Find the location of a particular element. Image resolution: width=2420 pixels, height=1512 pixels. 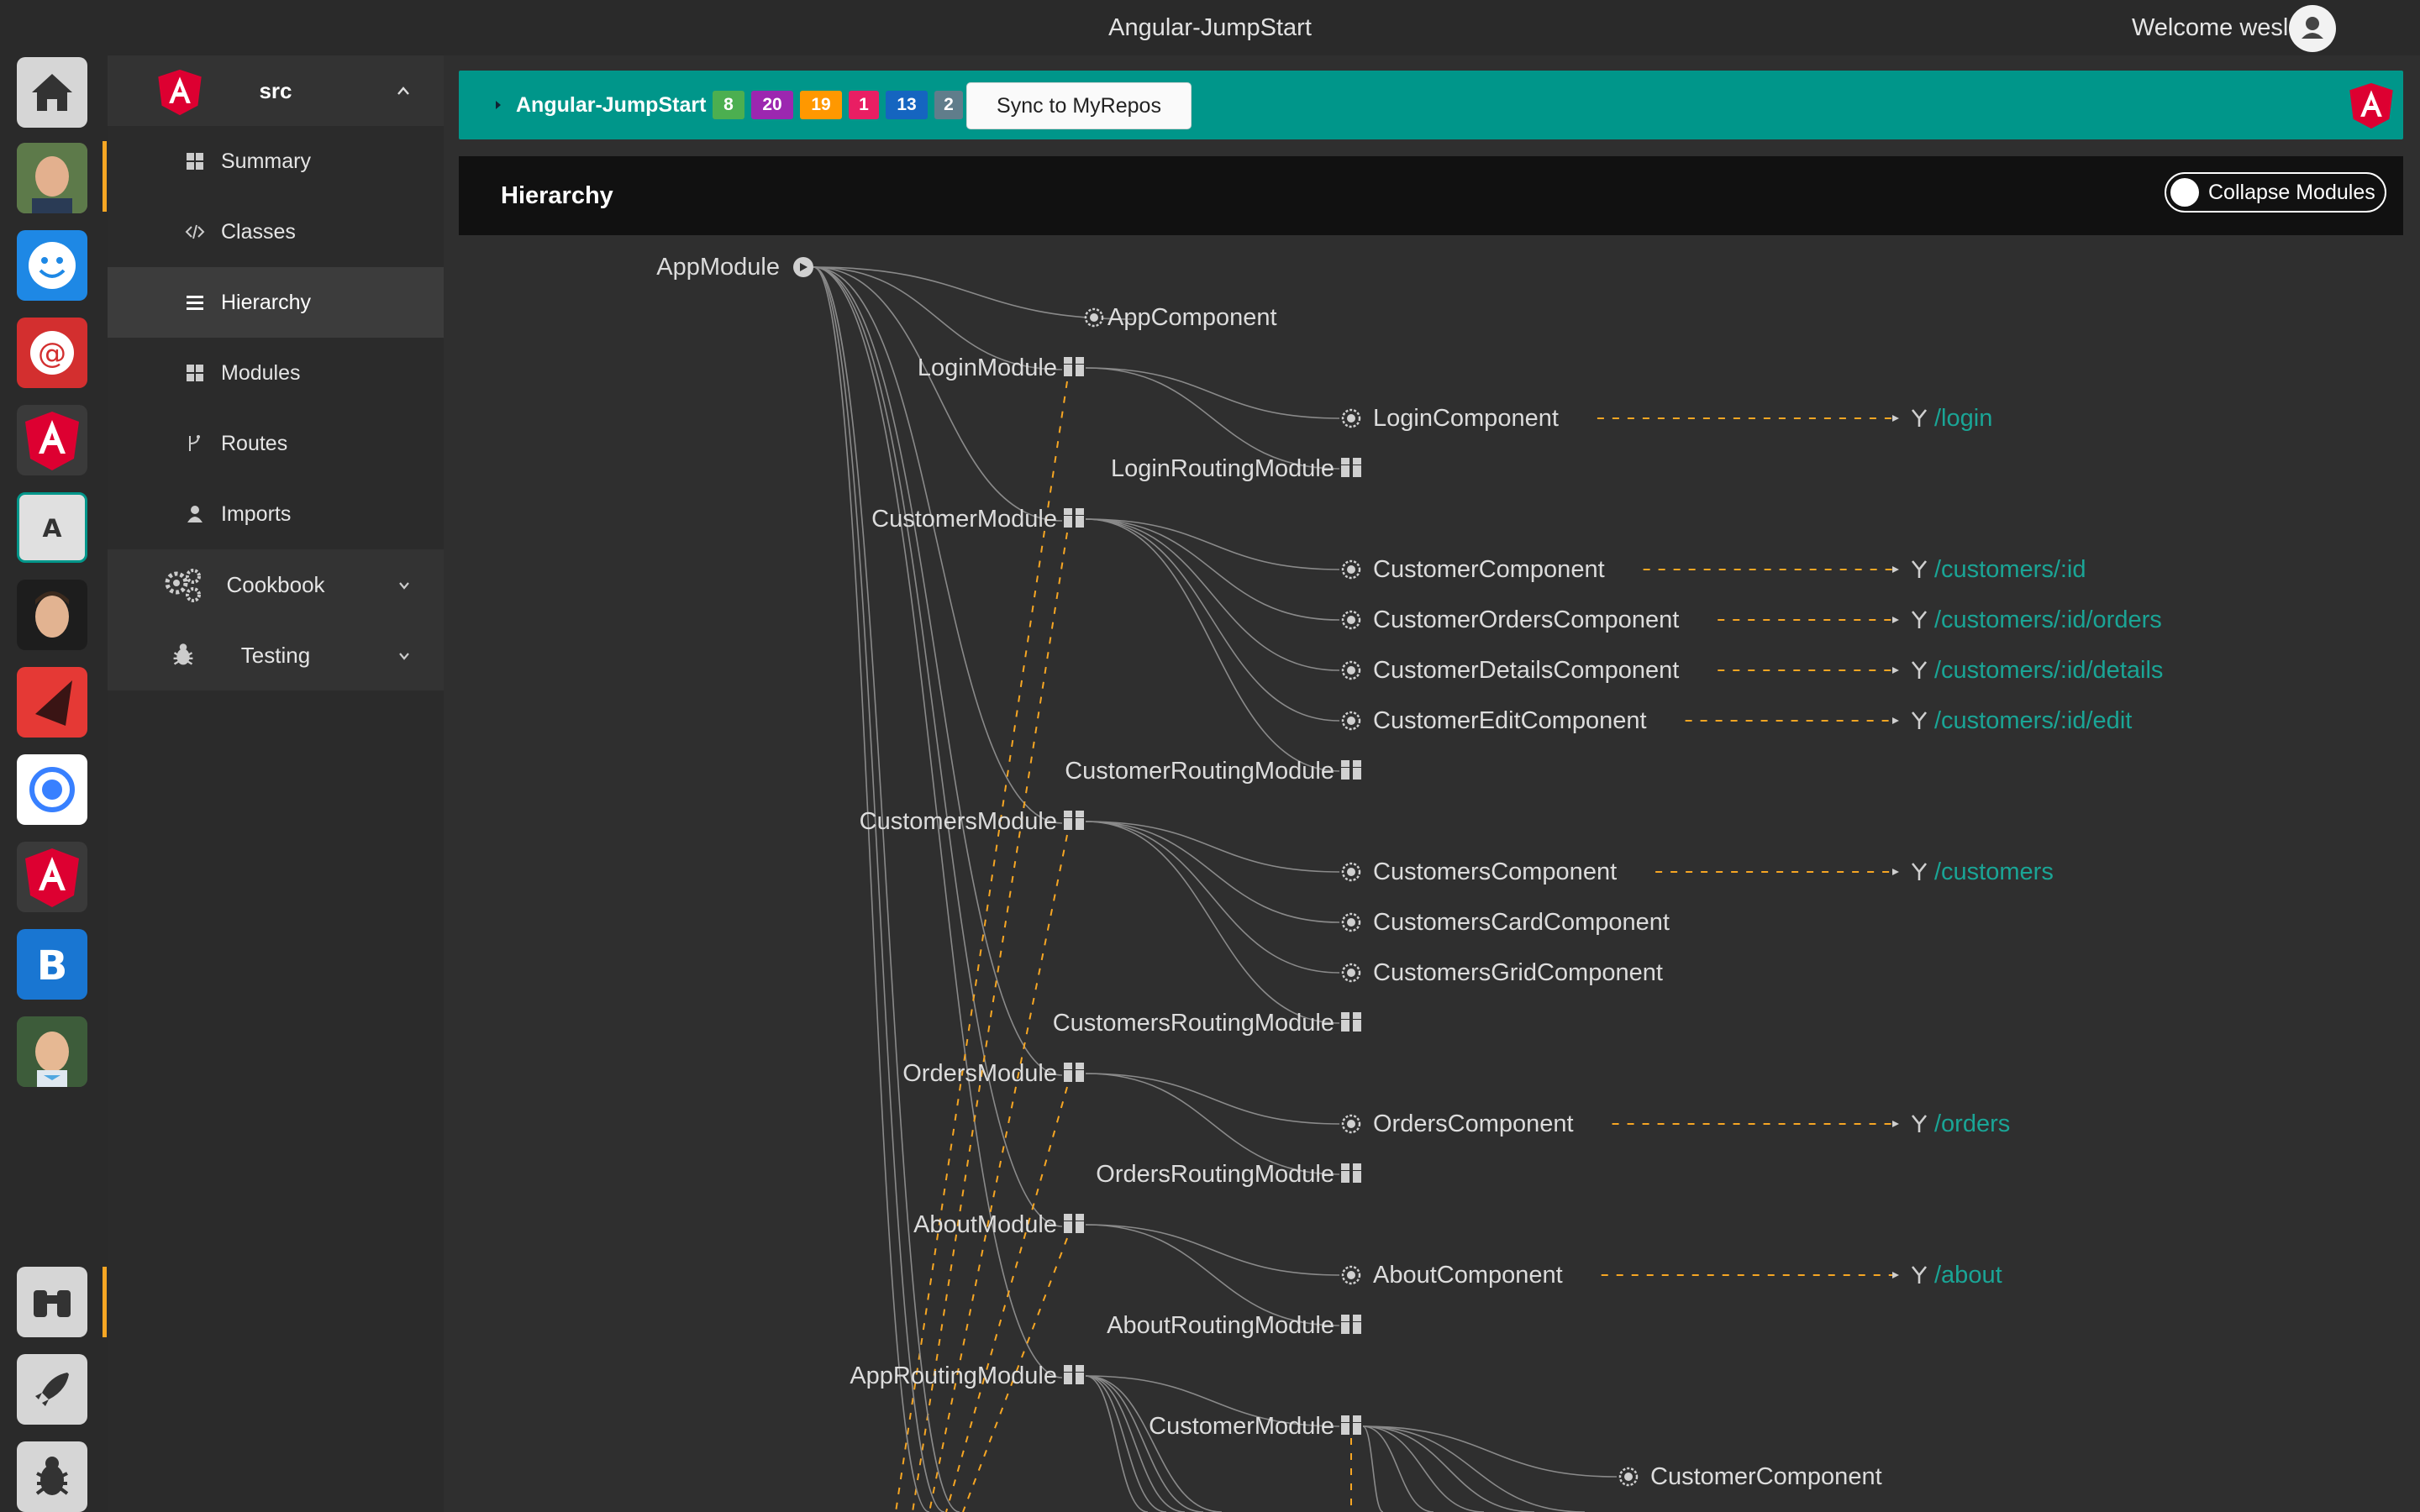

route-link: /orders is located at coordinates (1972, 1124).